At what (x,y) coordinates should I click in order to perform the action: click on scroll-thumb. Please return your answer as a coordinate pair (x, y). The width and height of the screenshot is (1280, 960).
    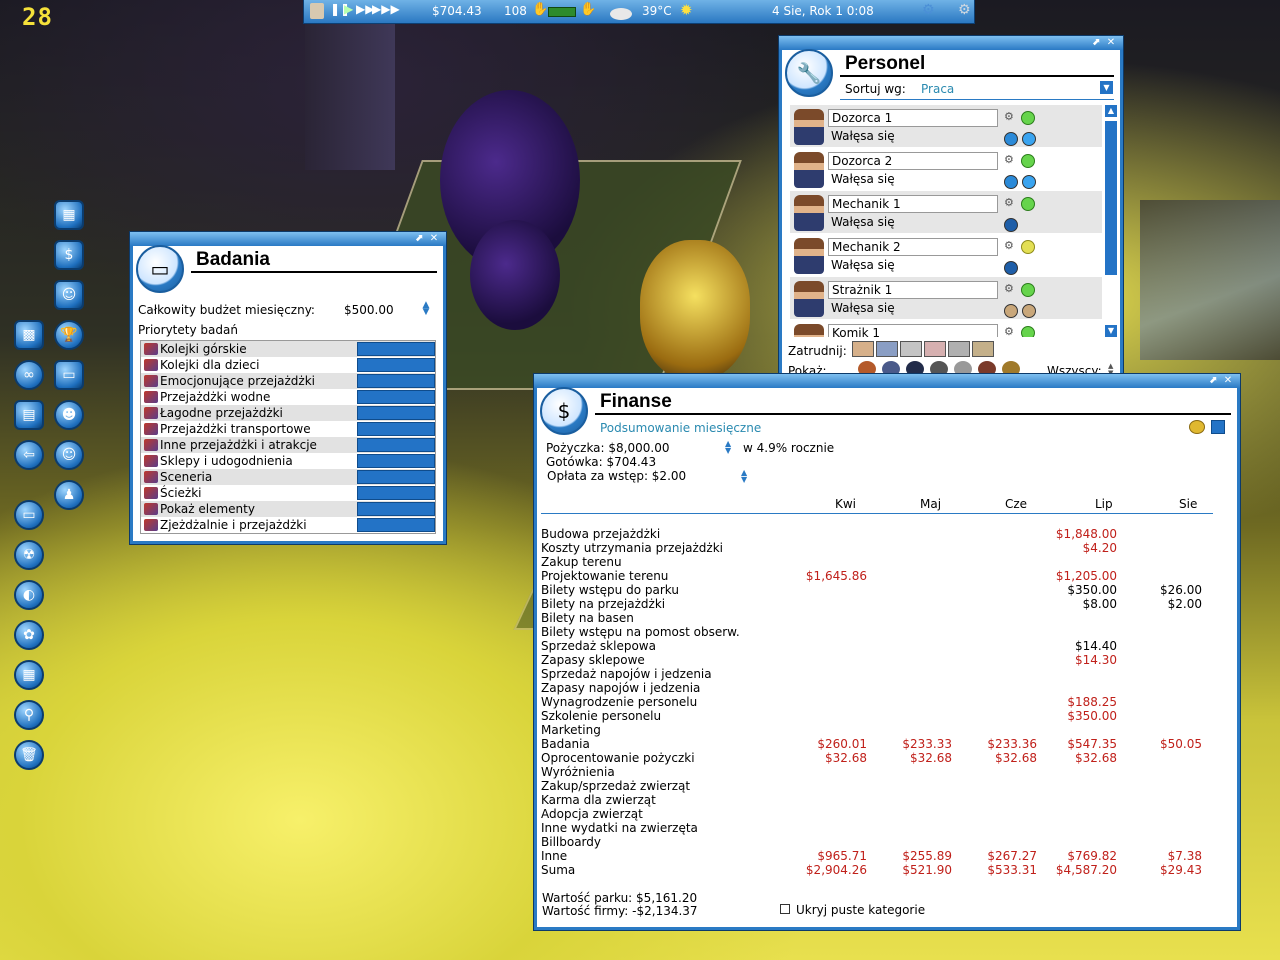
    Looking at the image, I should click on (1111, 198).